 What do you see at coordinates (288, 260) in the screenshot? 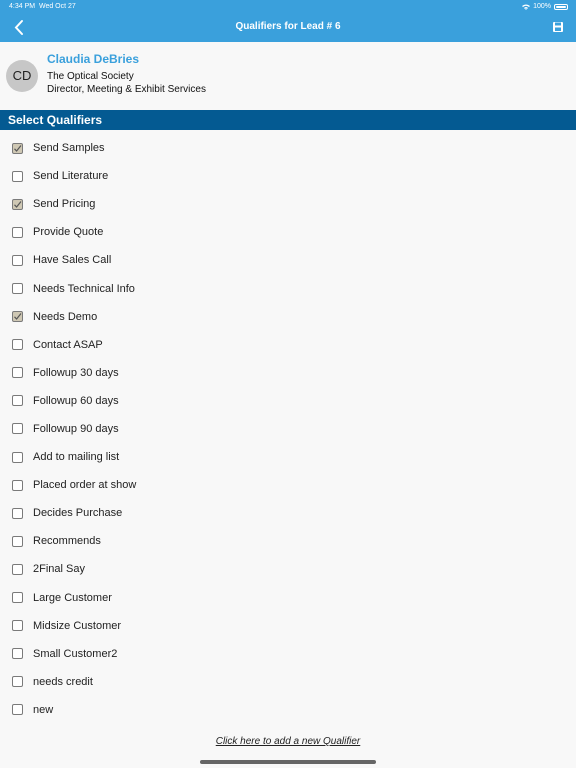
I see `qualifier-item: Have Sales Call` at bounding box center [288, 260].